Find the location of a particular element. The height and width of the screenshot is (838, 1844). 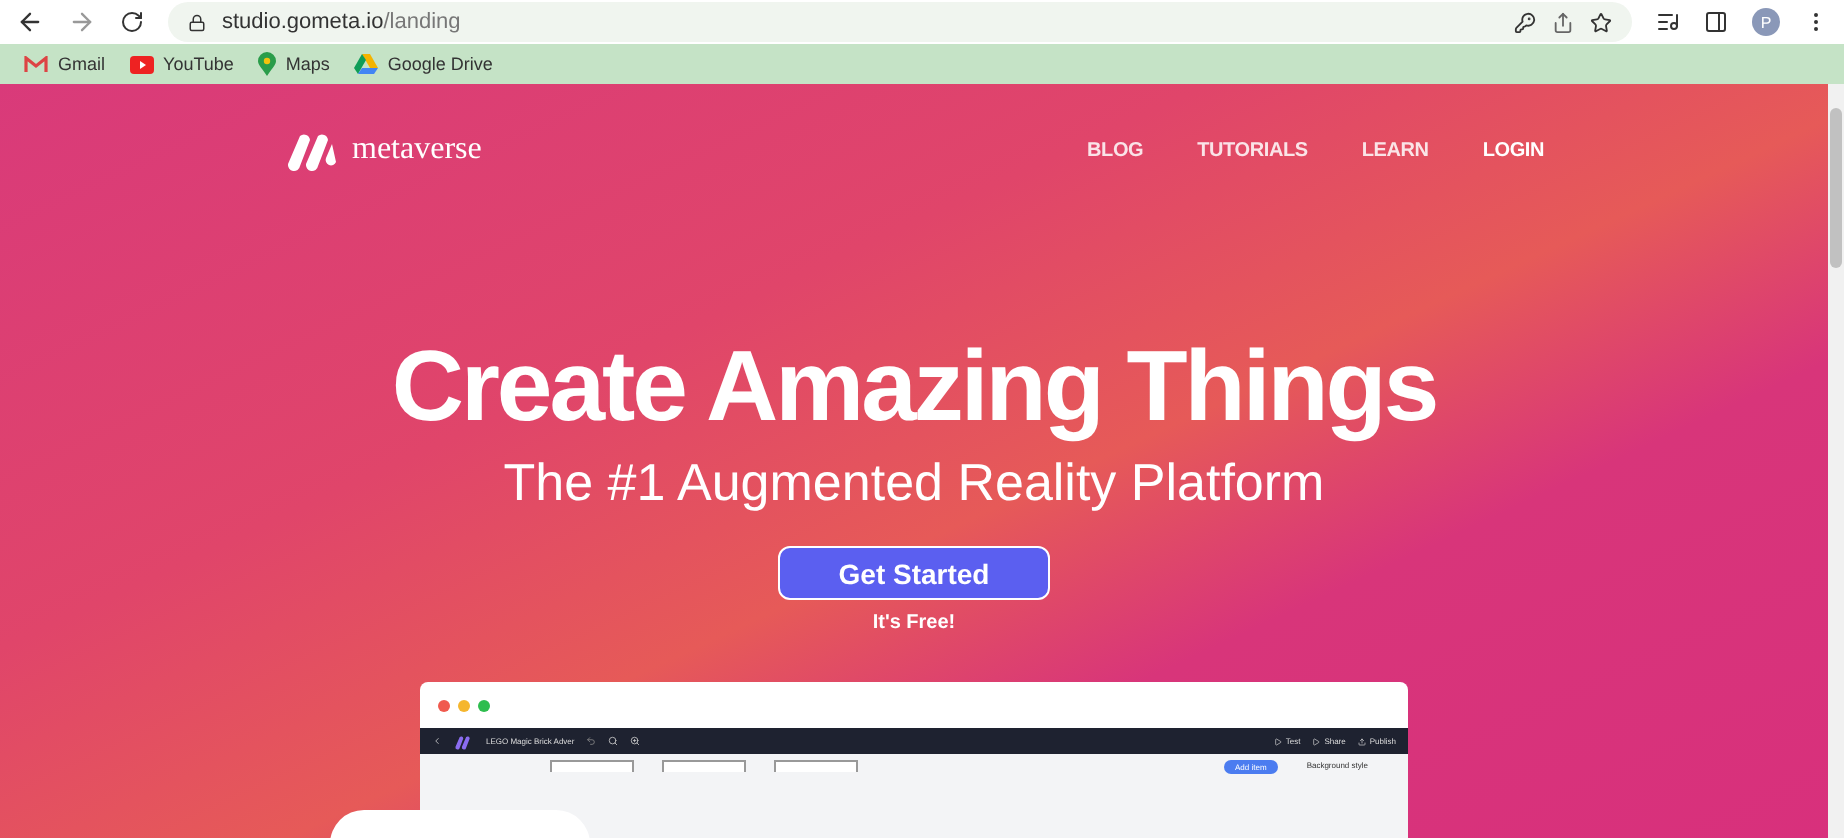

chevron-left-icon is located at coordinates (437, 741).